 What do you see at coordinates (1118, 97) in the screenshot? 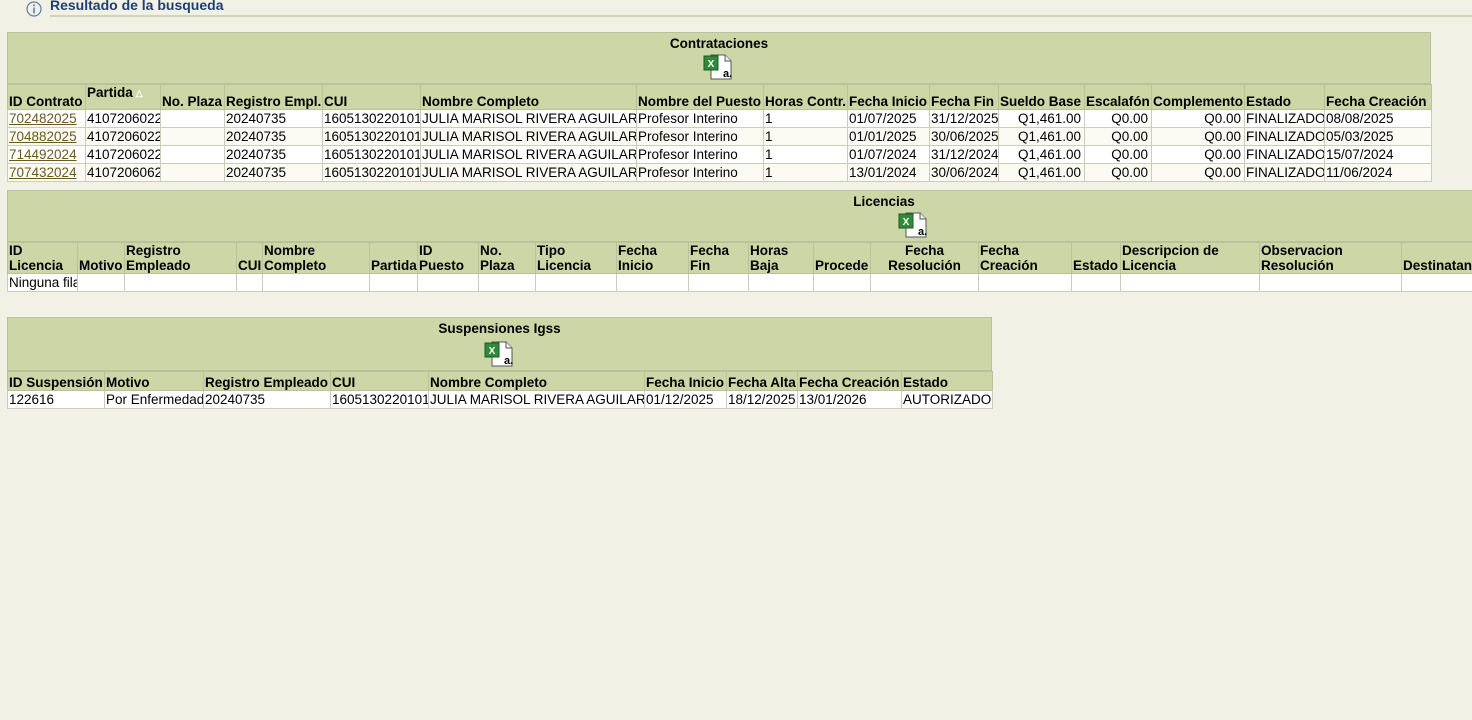
I see `col-escalafon: Escalafón` at bounding box center [1118, 97].